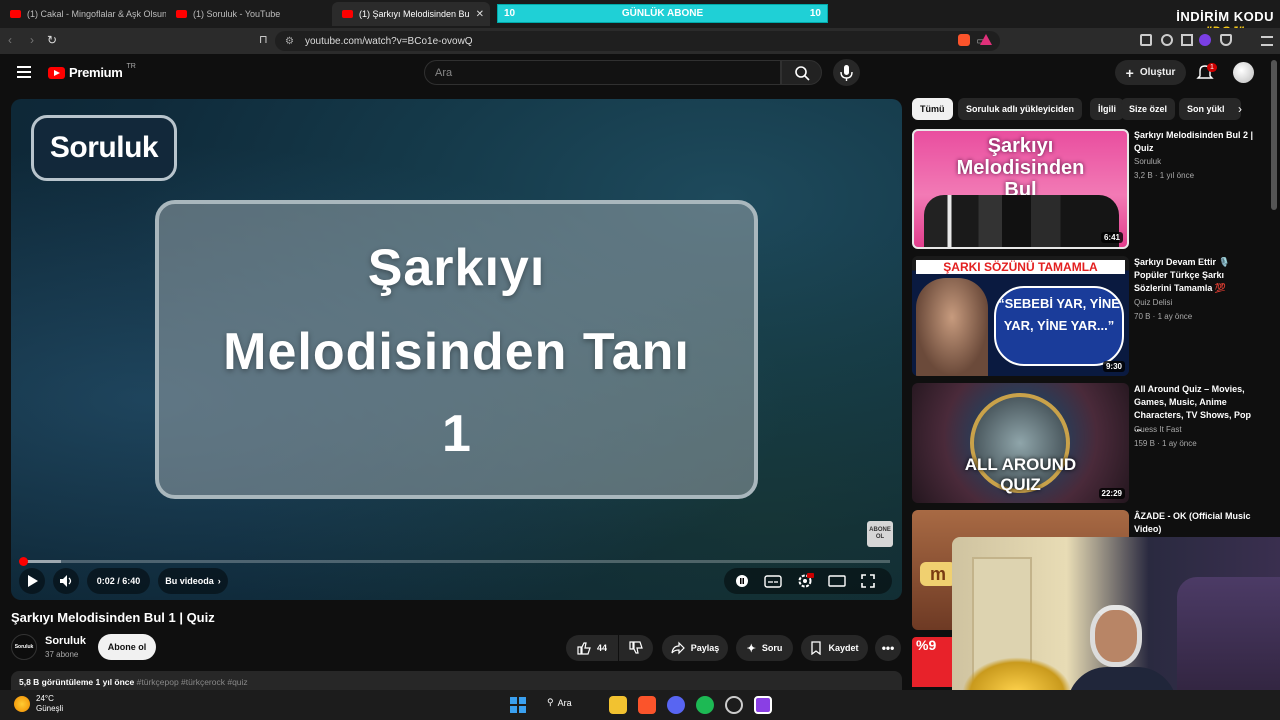 The image size is (1280, 720). Describe the element at coordinates (104, 148) in the screenshot. I see `channel-brand-overlay: Soruluk` at that location.